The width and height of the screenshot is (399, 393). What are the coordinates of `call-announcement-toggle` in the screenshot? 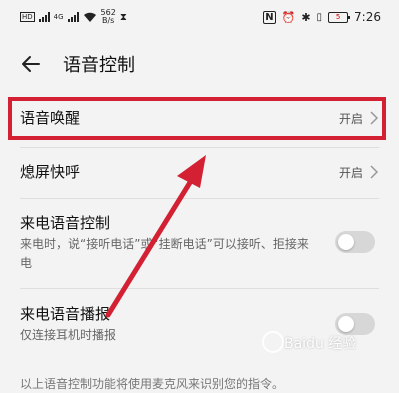 It's located at (355, 324).